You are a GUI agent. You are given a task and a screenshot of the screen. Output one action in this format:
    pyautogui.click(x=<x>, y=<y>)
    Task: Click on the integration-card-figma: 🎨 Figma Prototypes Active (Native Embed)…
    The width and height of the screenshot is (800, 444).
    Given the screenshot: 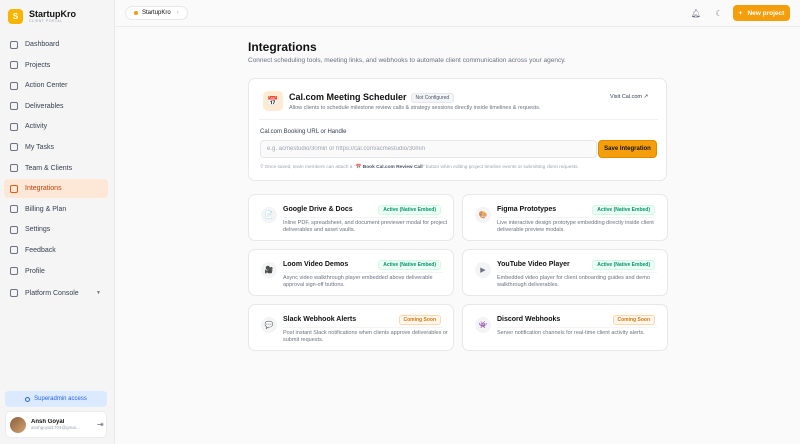 What is the action you would take?
    pyautogui.click(x=565, y=217)
    